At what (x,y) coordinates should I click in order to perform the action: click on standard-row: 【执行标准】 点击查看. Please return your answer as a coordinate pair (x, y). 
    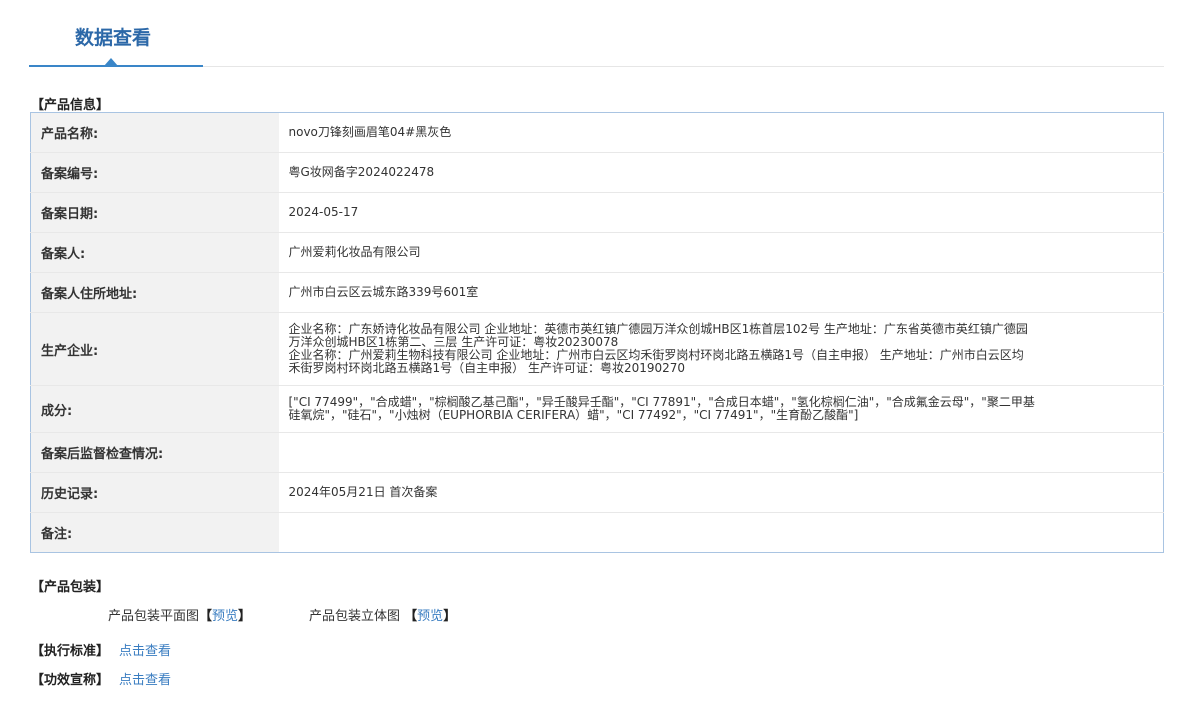
    Looking at the image, I should click on (101, 649).